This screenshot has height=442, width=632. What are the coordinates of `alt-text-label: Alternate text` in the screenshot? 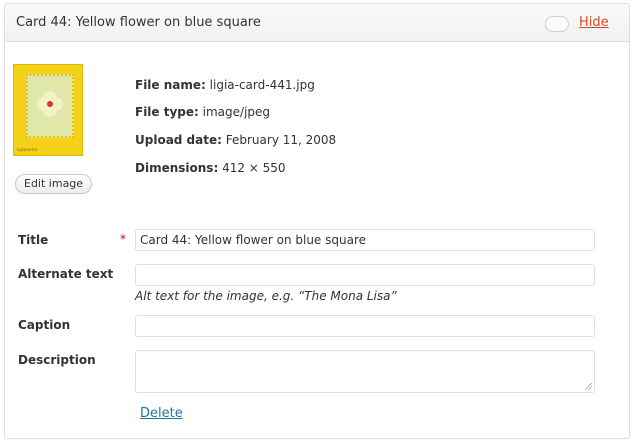 It's located at (66, 274).